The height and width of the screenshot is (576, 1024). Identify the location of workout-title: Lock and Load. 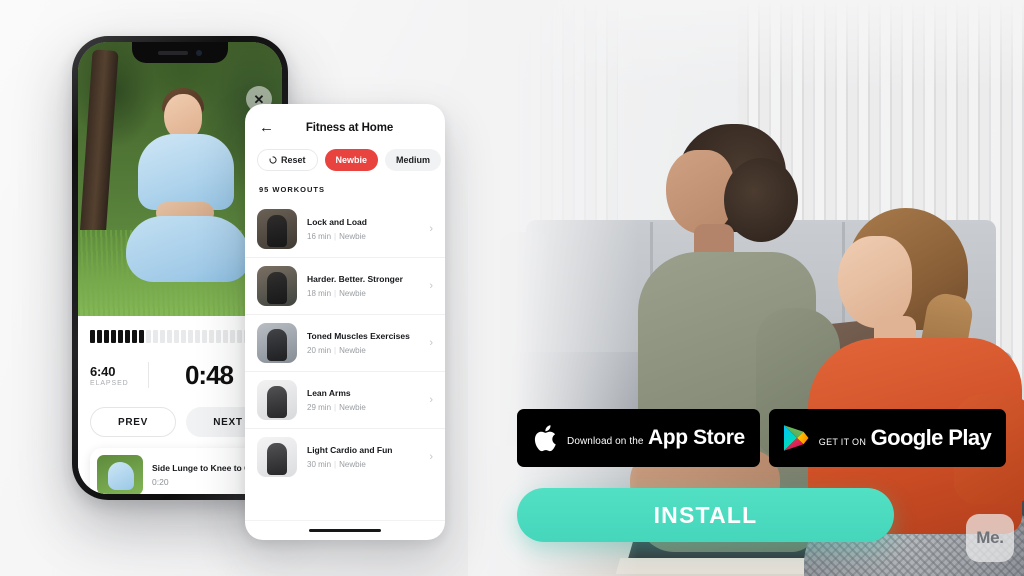
(337, 222).